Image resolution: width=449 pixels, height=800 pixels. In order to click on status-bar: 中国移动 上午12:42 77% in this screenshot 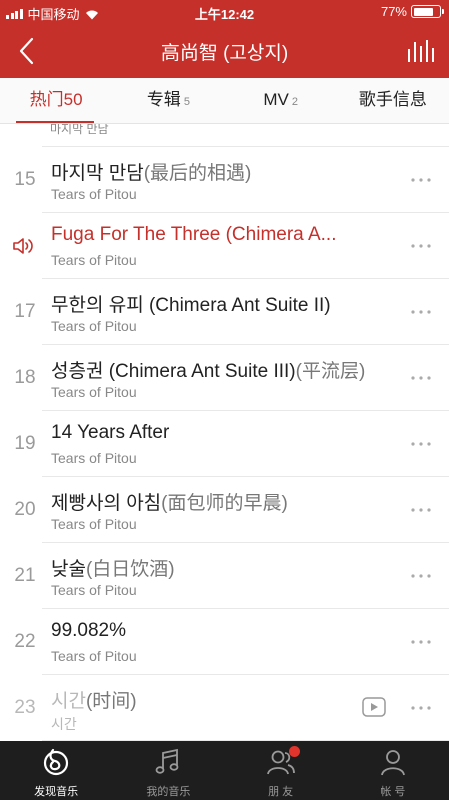, I will do `click(224, 12)`.